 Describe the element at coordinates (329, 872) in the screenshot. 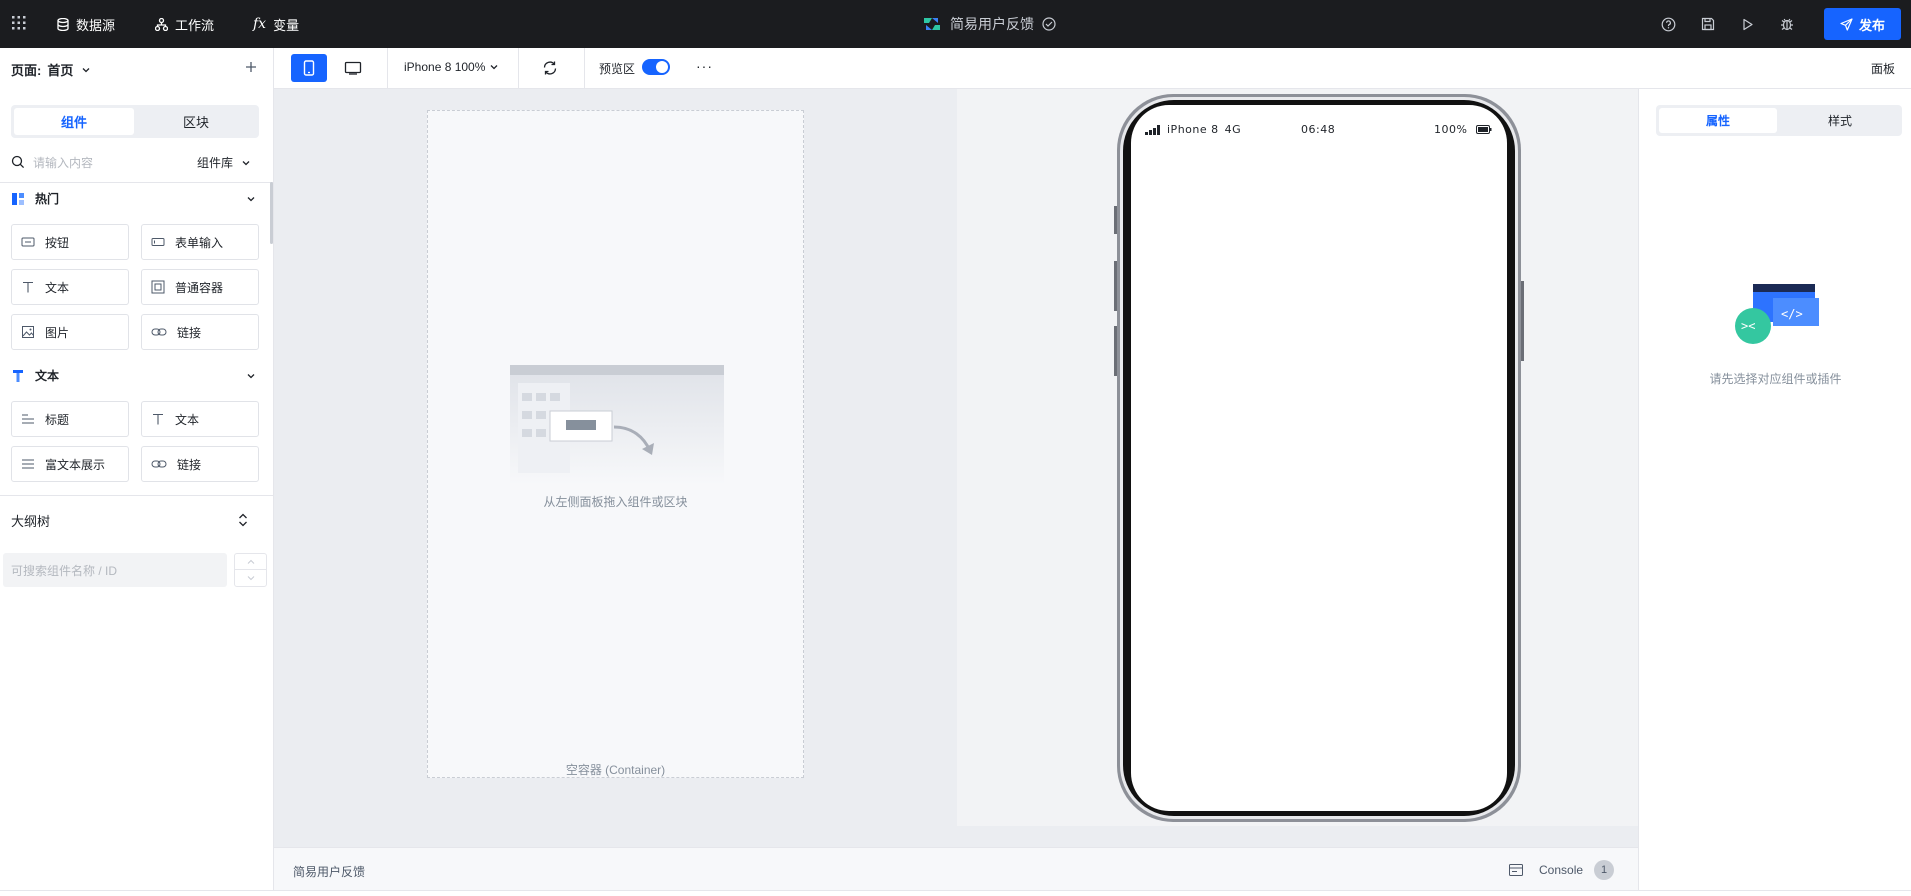

I see `footer-app-title: 简易用户反馈` at that location.